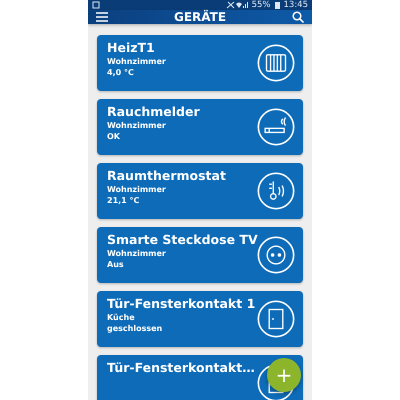 This screenshot has width=400, height=400. Describe the element at coordinates (102, 17) in the screenshot. I see `menu-icon` at that location.